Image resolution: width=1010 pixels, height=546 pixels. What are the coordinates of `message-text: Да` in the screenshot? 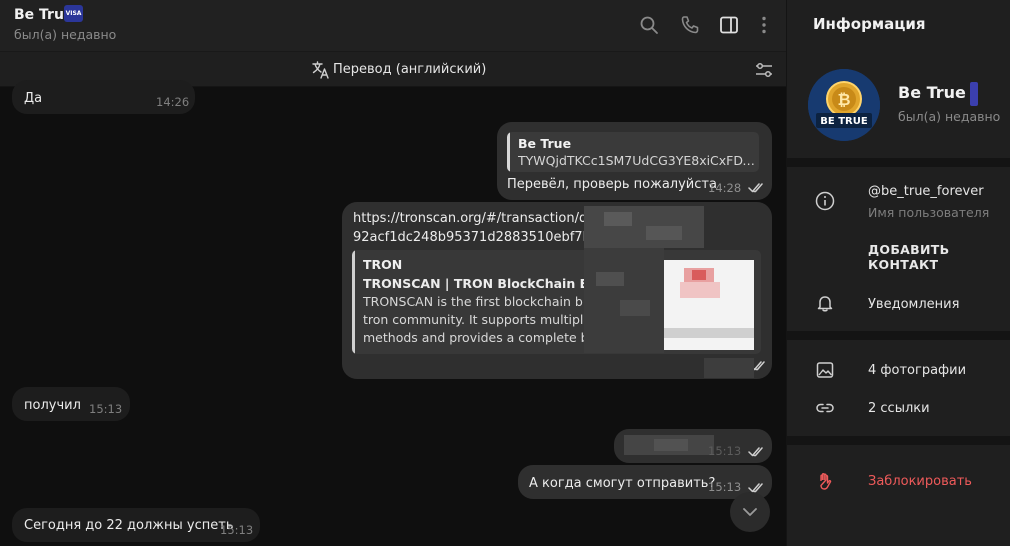 It's located at (33, 98).